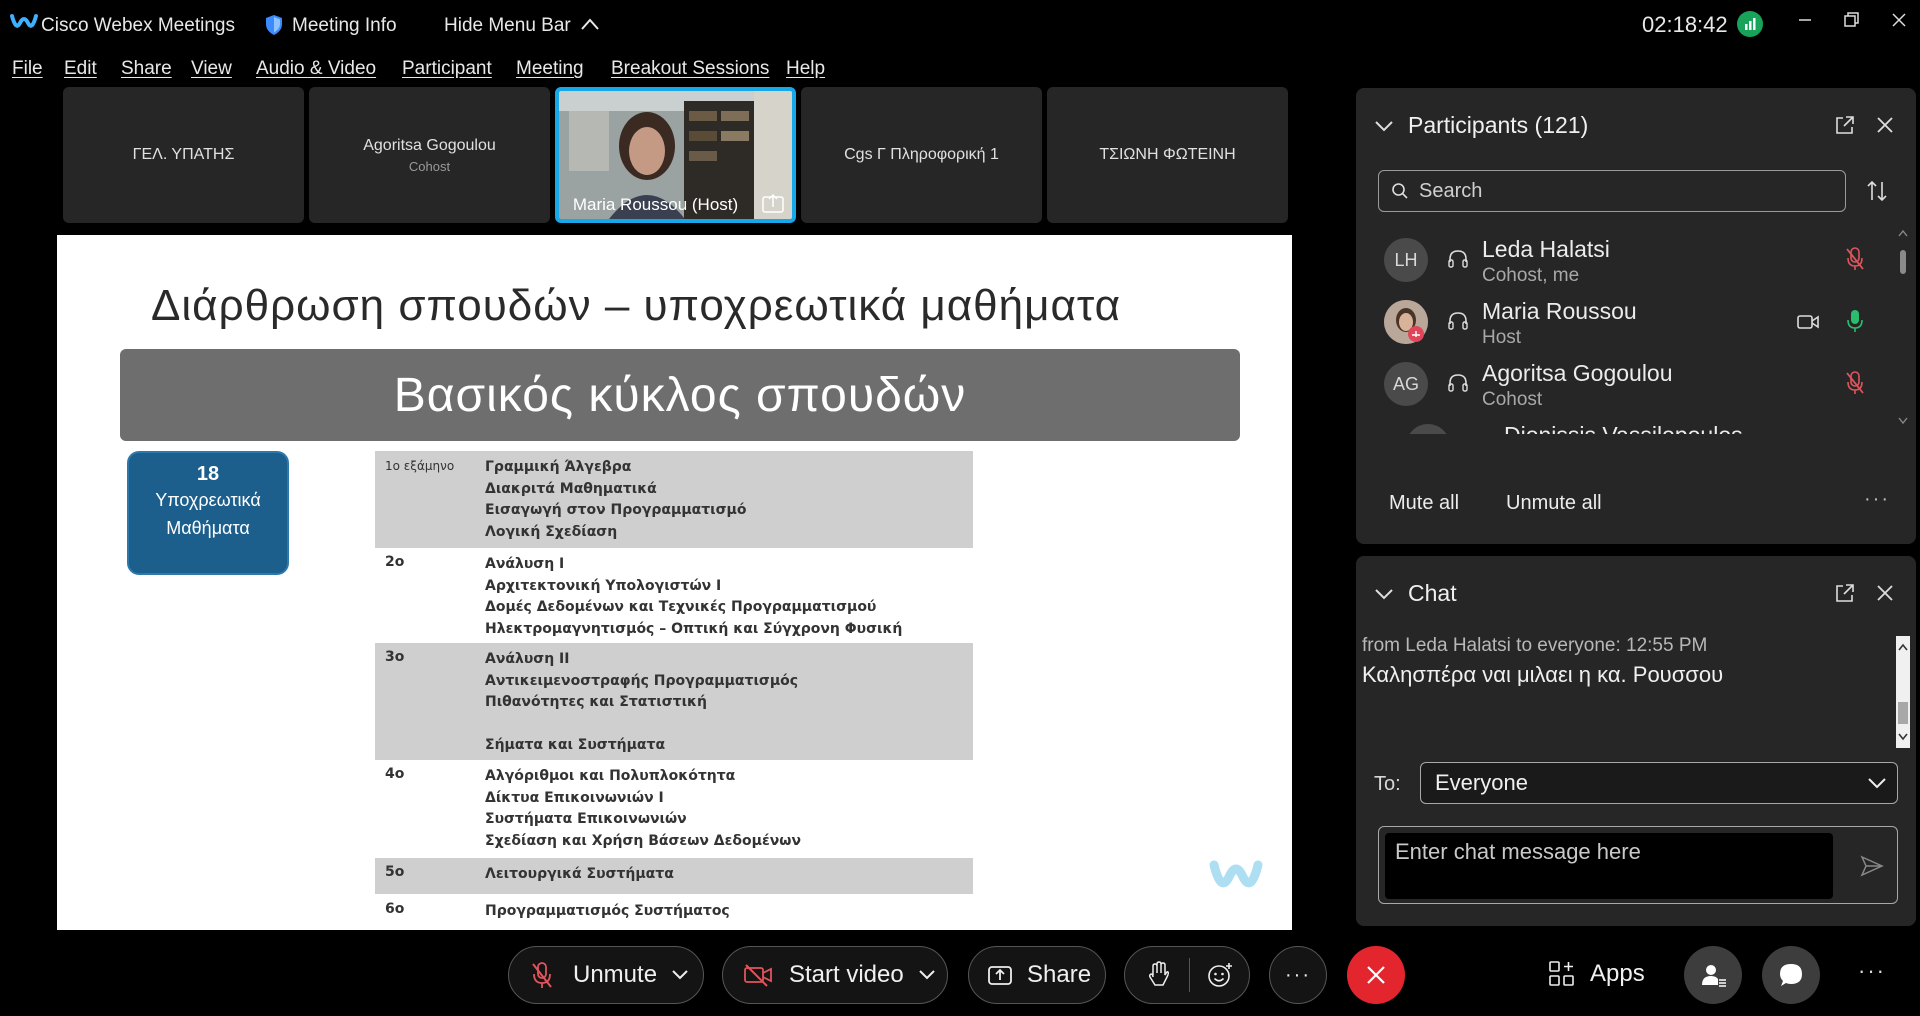 The width and height of the screenshot is (1920, 1016). What do you see at coordinates (395, 909) in the screenshot?
I see `semester-label: 6ο` at bounding box center [395, 909].